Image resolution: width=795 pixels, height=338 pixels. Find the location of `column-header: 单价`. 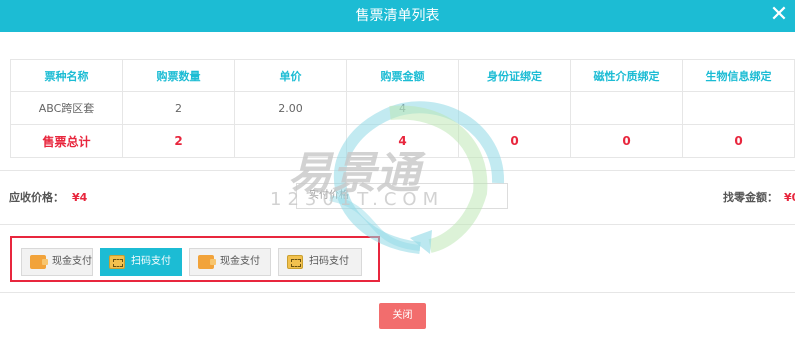

column-header: 单价 is located at coordinates (290, 75).